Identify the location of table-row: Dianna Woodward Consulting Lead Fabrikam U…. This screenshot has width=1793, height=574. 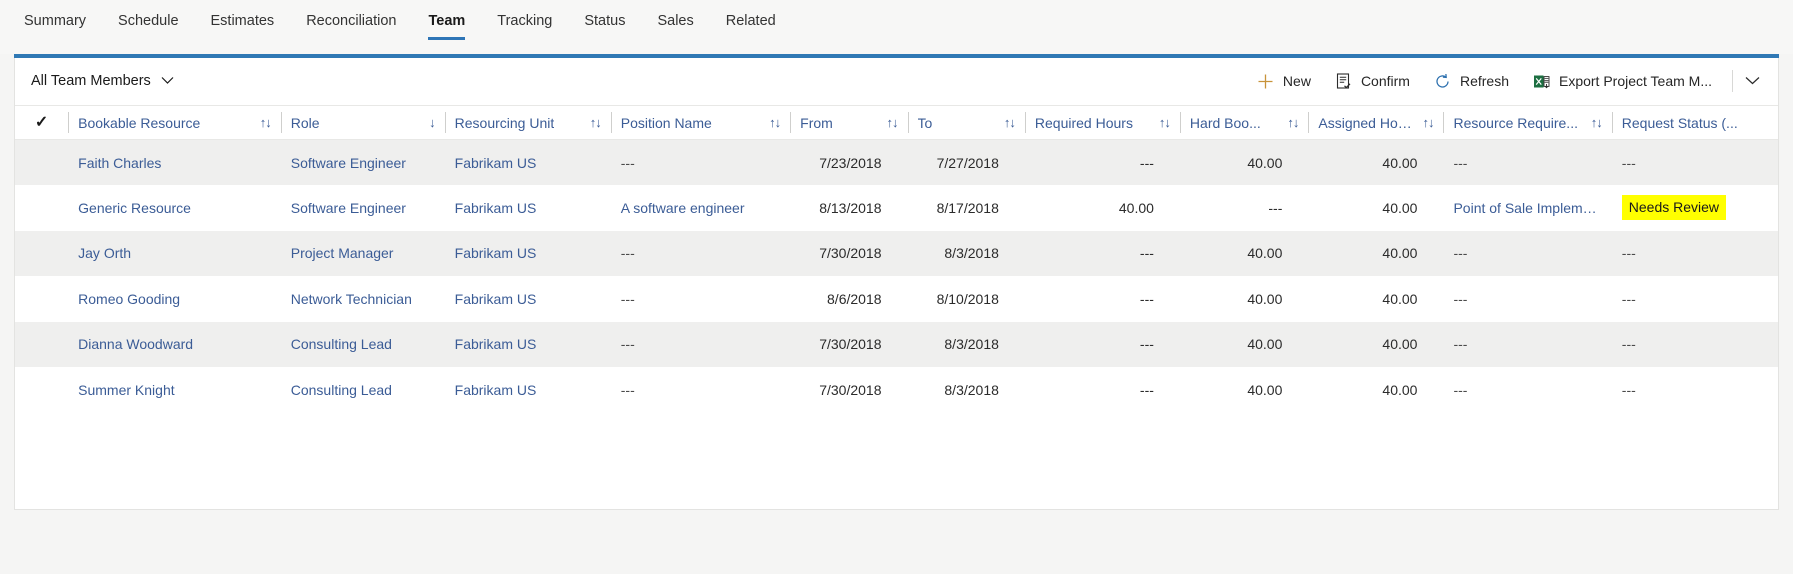
(896, 344).